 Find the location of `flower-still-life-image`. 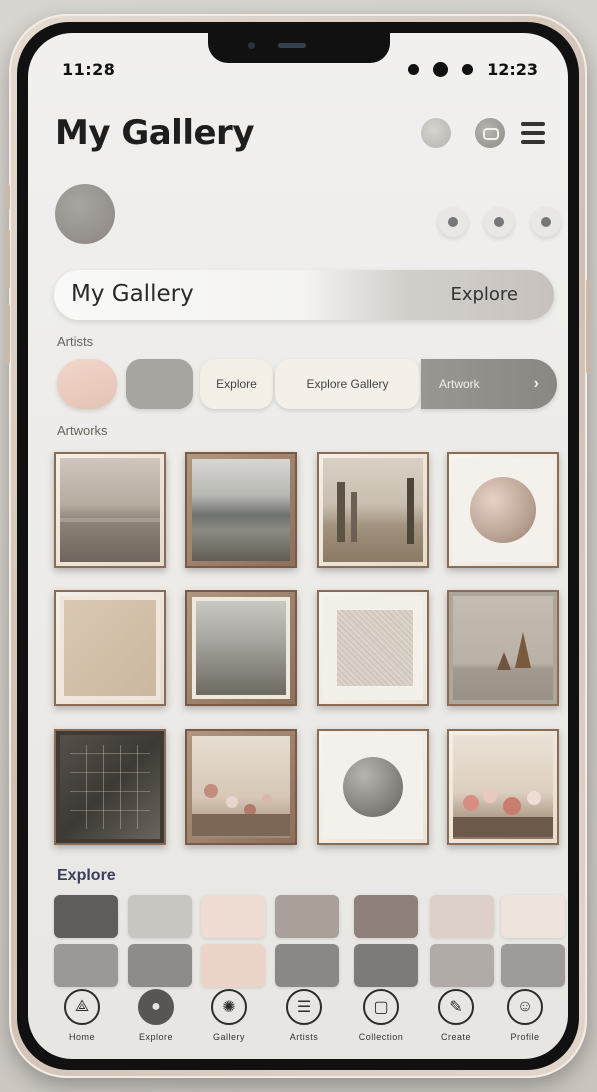

flower-still-life-image is located at coordinates (241, 787).